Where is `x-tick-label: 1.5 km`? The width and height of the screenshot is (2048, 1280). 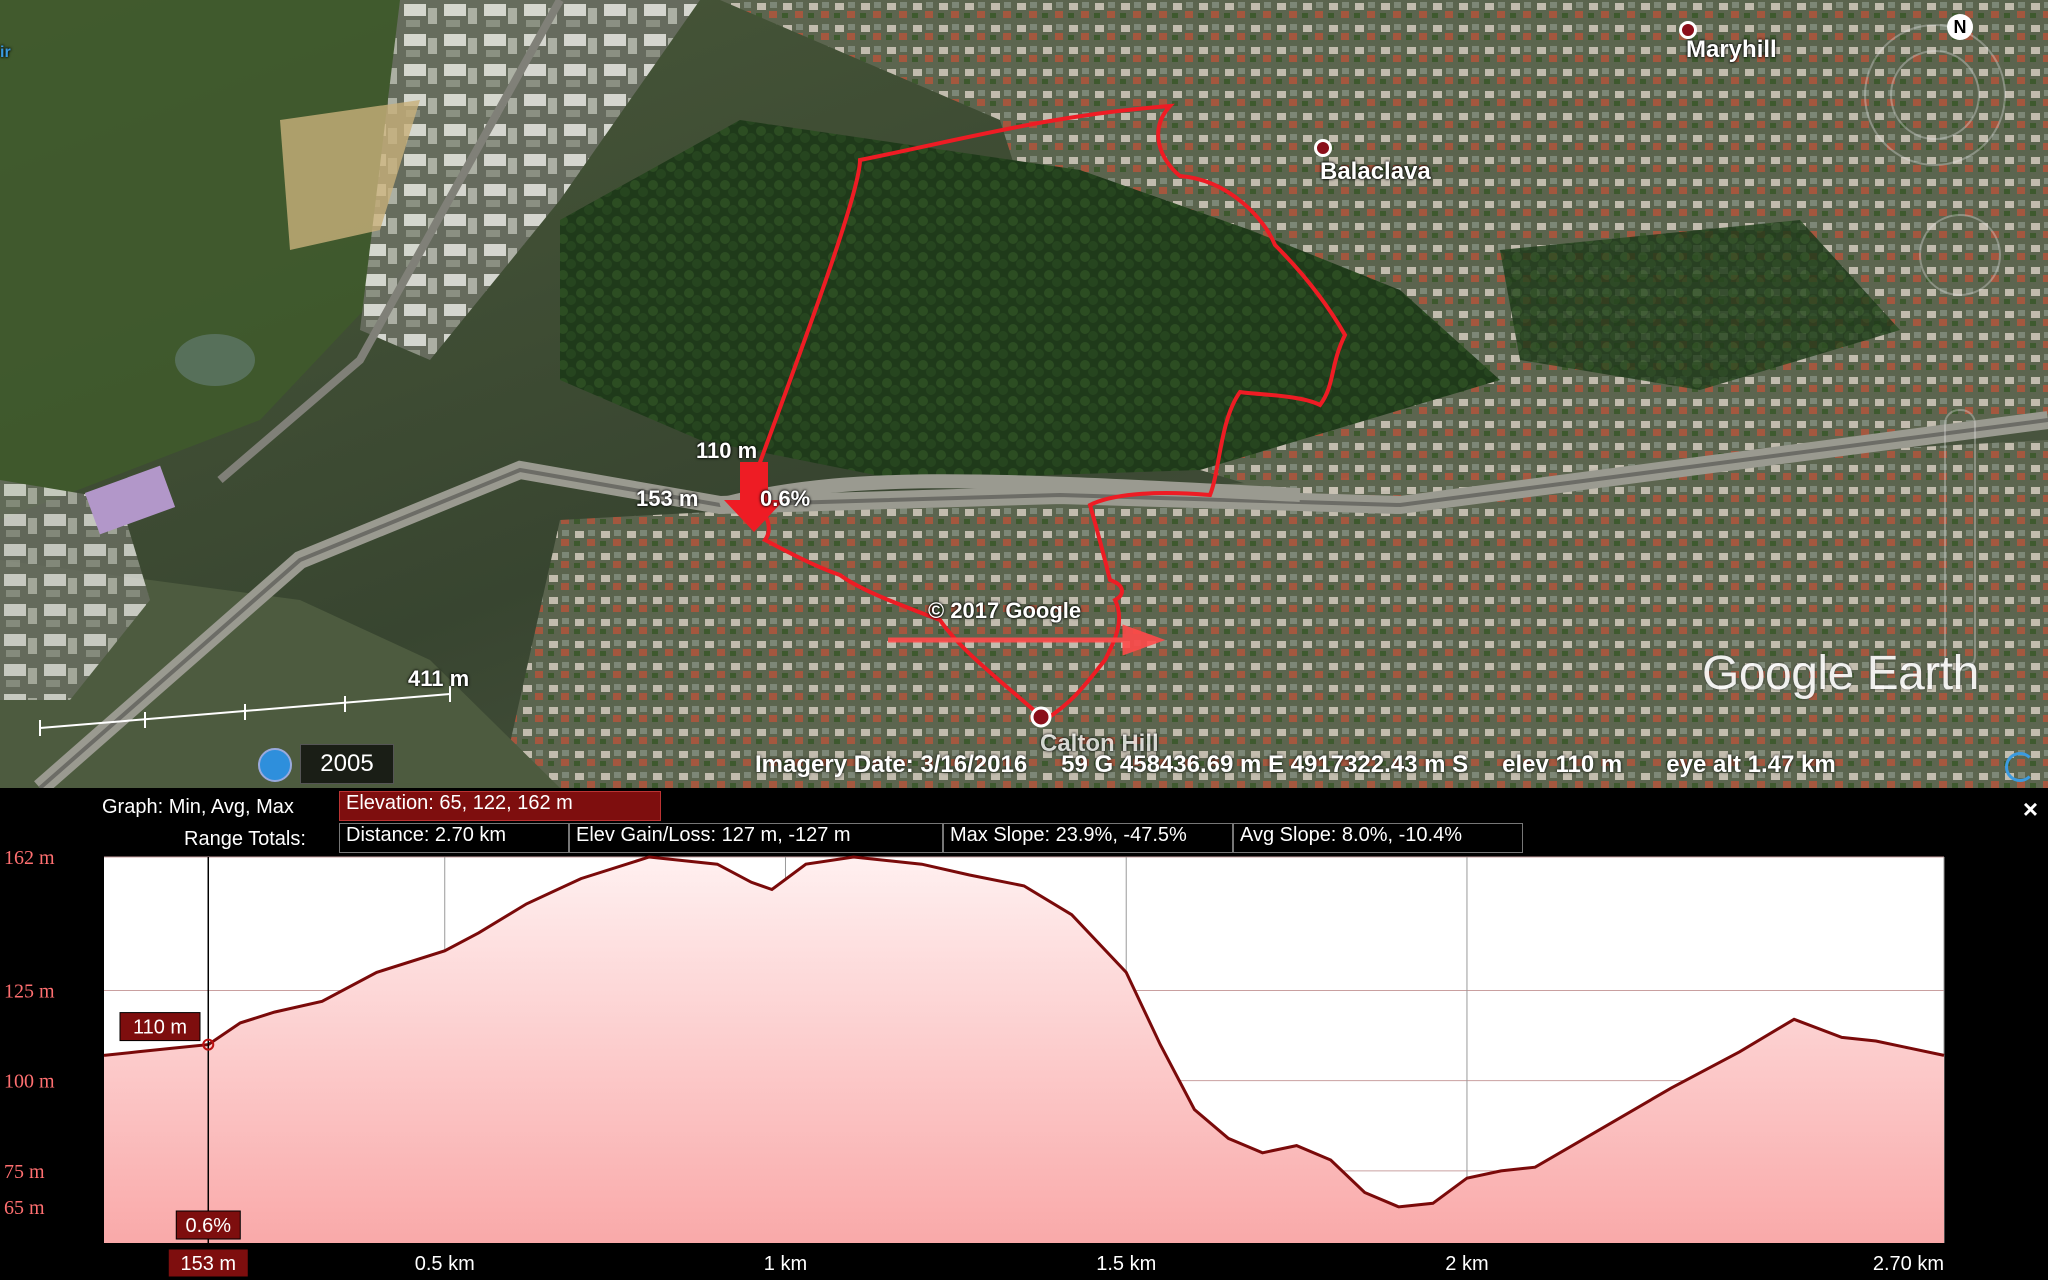 x-tick-label: 1.5 km is located at coordinates (1126, 1264).